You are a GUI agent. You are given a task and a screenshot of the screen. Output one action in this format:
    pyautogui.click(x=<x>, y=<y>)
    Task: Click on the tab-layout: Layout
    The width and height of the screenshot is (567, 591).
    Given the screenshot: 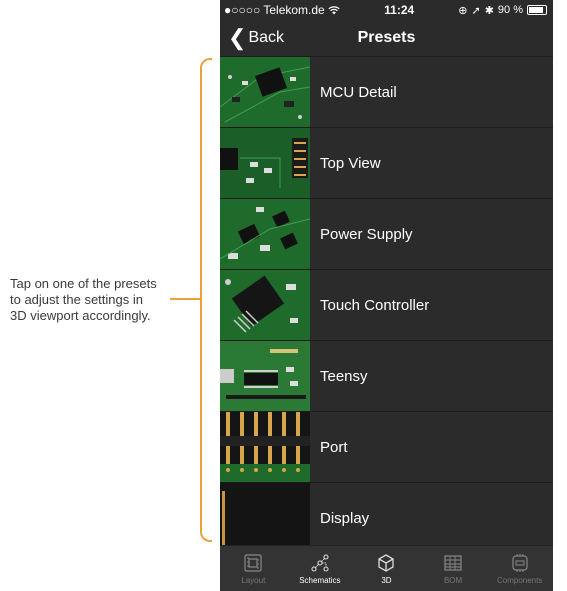 What is the action you would take?
    pyautogui.click(x=253, y=568)
    